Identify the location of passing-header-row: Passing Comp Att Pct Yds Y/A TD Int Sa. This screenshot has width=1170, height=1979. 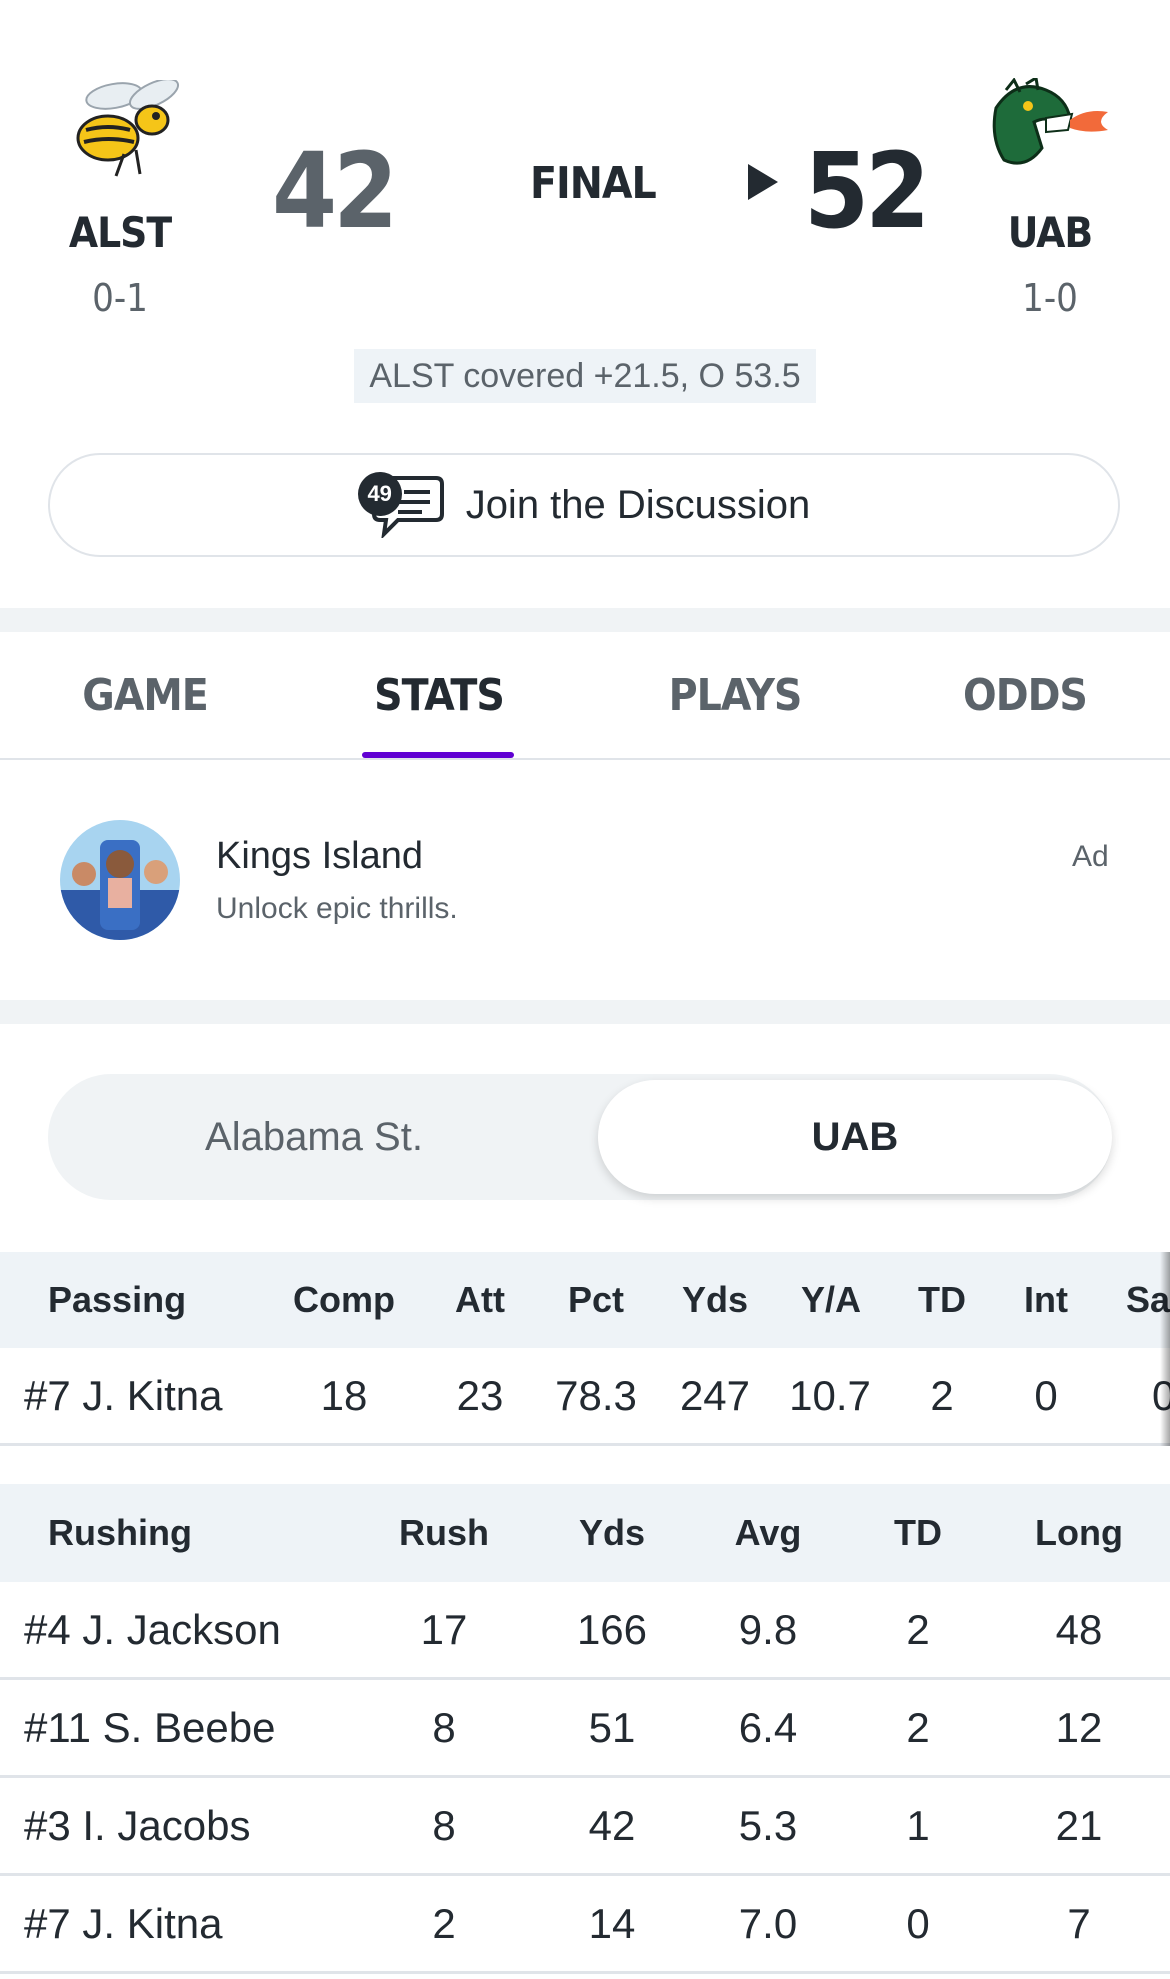
(585, 1300).